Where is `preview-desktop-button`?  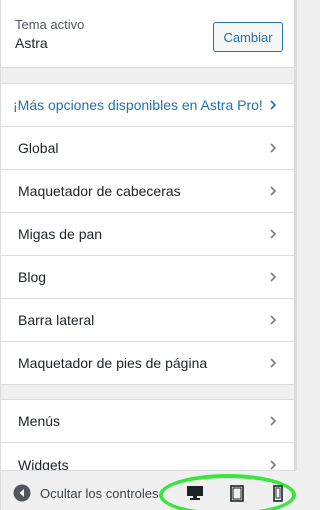
preview-desktop-button is located at coordinates (195, 493).